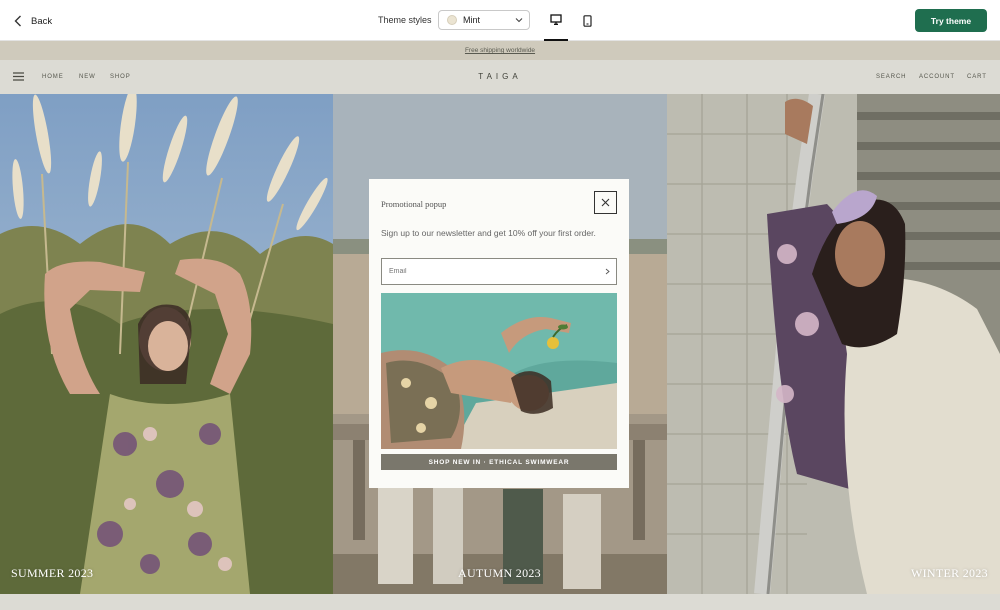  I want to click on popup-close-button, so click(605, 202).